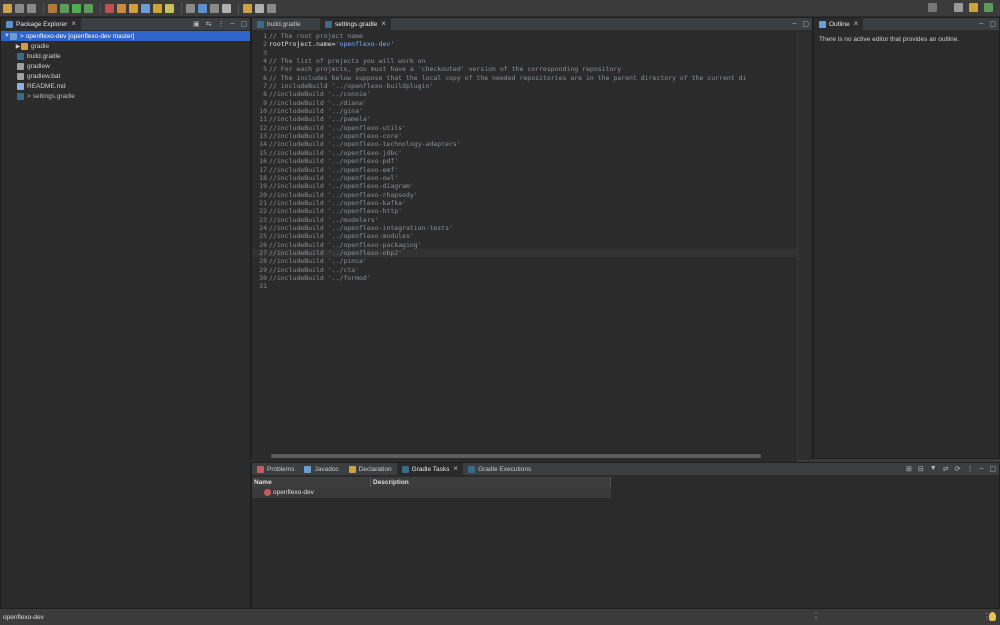 Image resolution: width=1000 pixels, height=625 pixels. What do you see at coordinates (202, 8) in the screenshot?
I see `open-type-icon` at bounding box center [202, 8].